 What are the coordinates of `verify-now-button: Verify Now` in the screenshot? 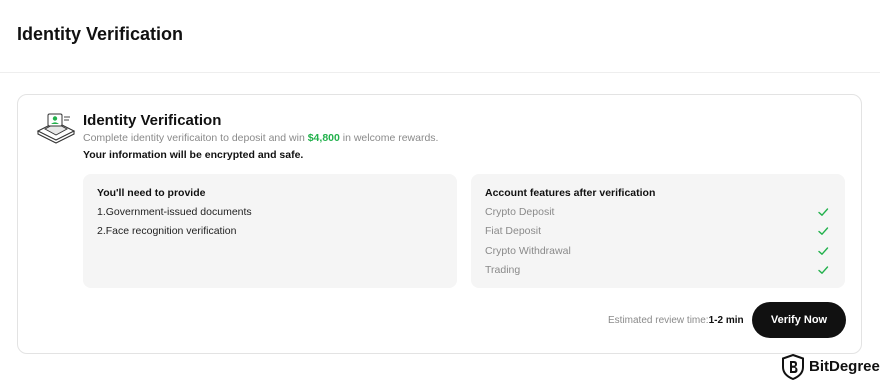 It's located at (799, 320).